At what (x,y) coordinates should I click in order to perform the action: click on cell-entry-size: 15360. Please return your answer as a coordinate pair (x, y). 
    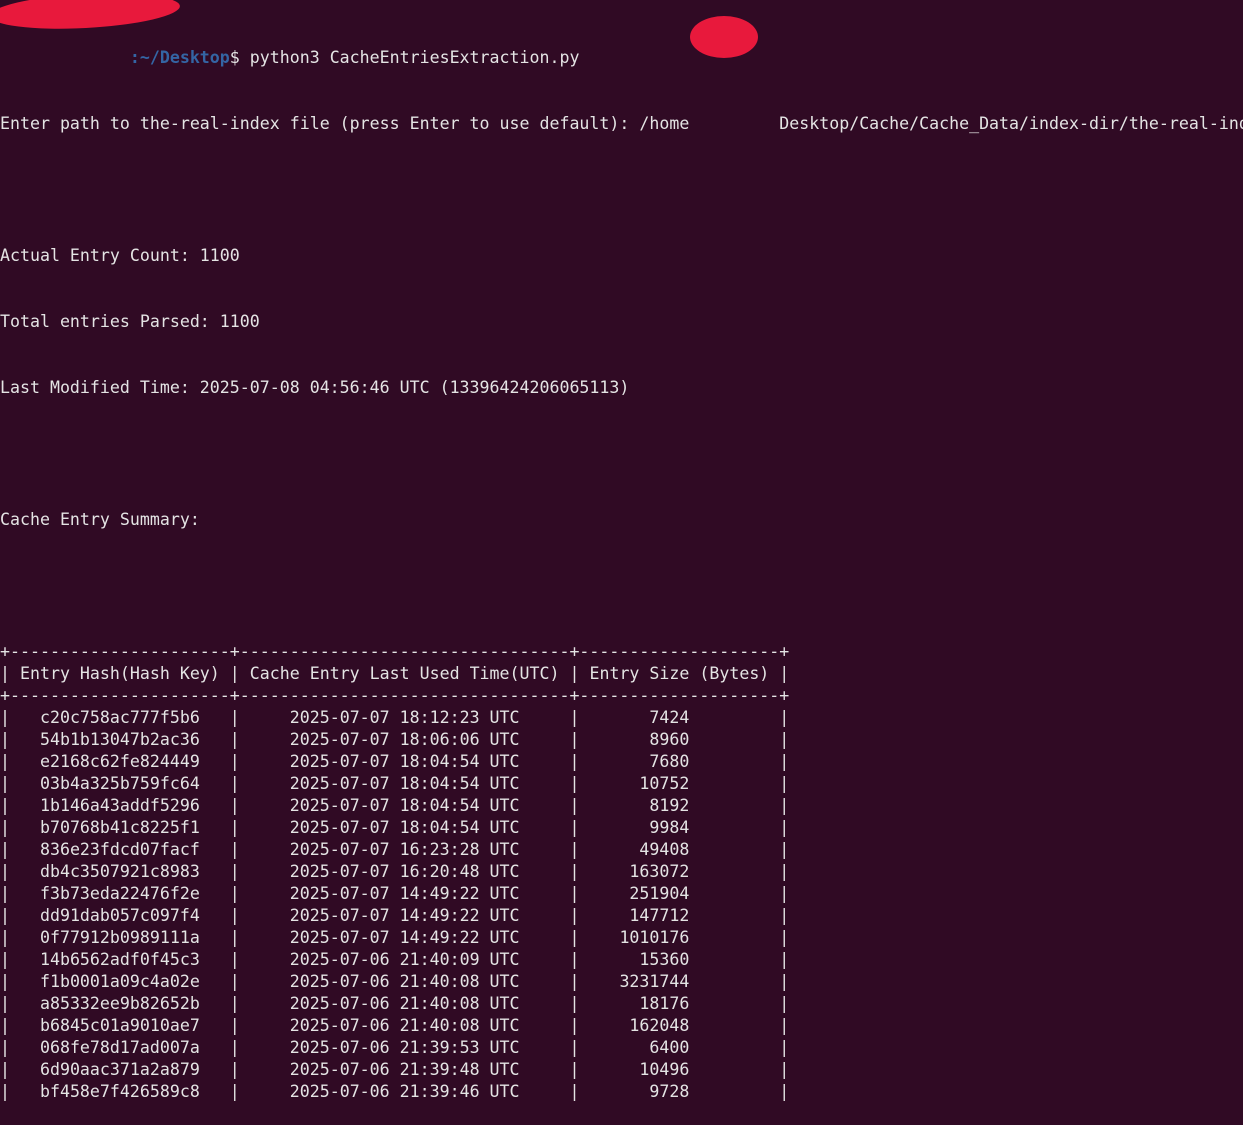
    Looking at the image, I should click on (679, 959).